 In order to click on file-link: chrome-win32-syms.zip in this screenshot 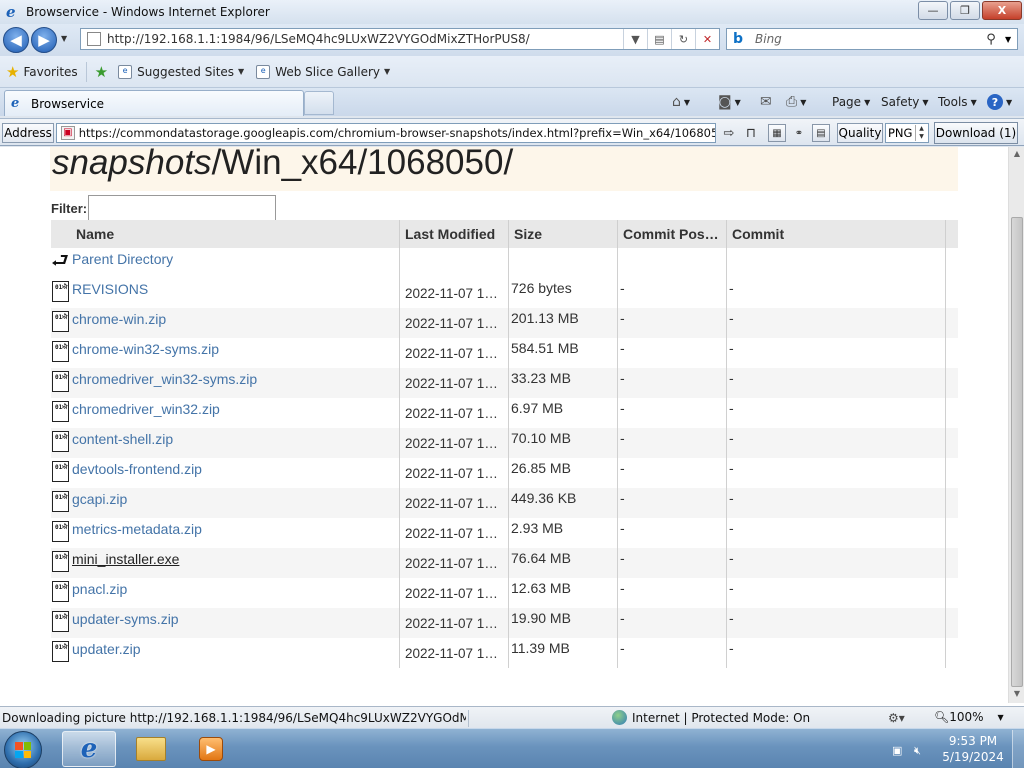, I will do `click(145, 349)`.